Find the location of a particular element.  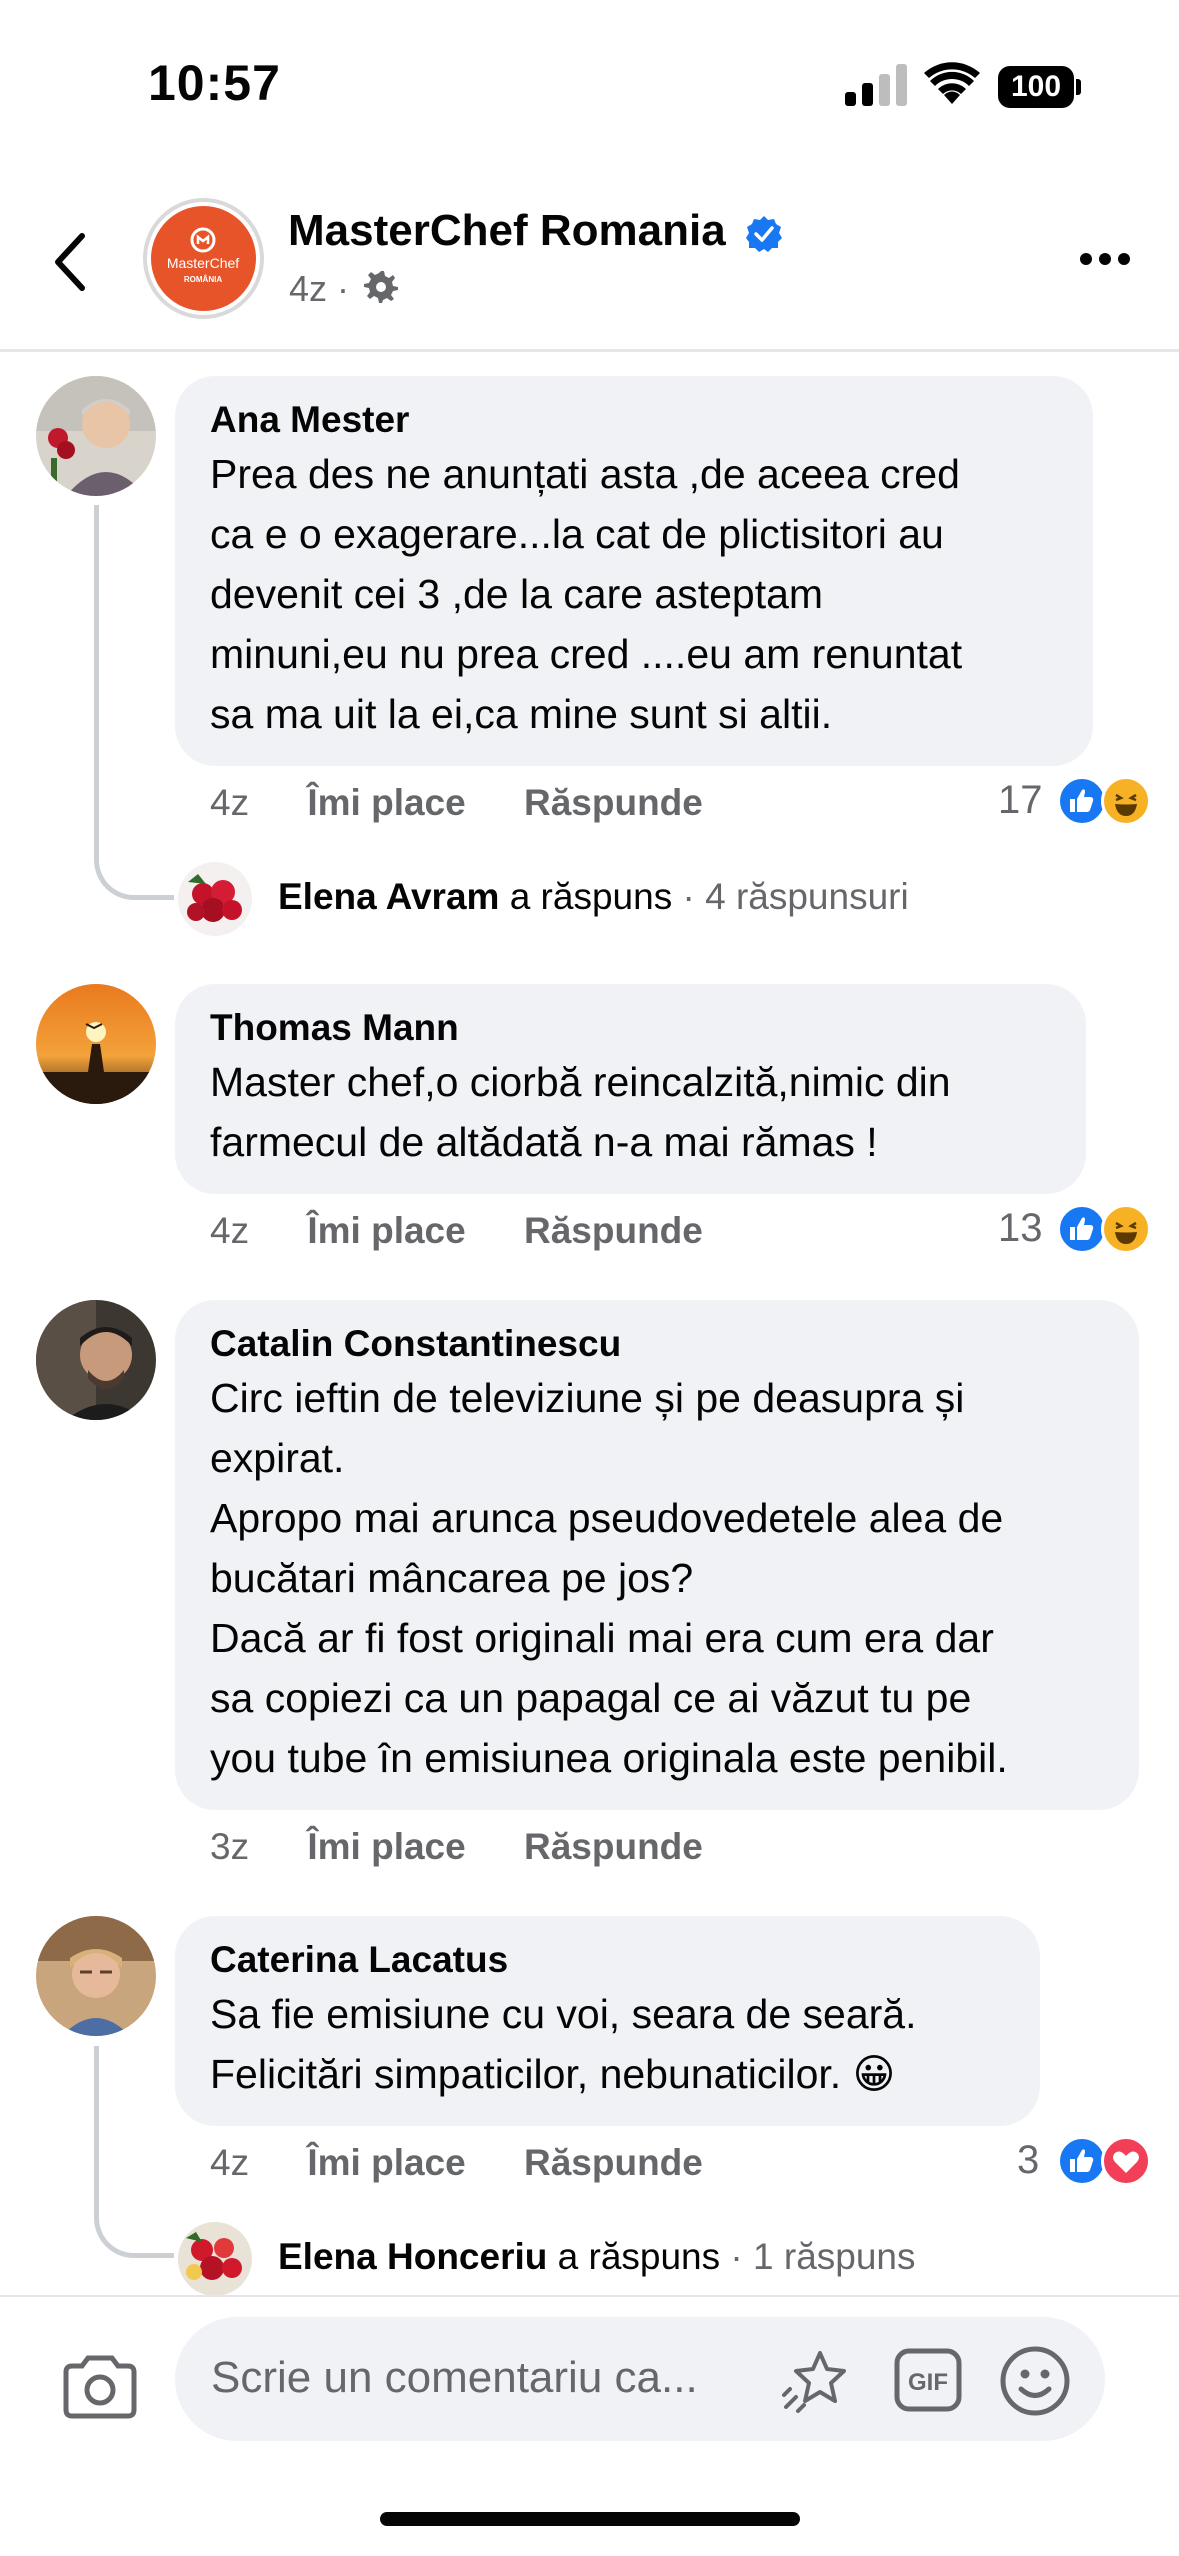

reply-summary: Elena Honceriu a răspuns · 1 răspuns is located at coordinates (597, 2257).